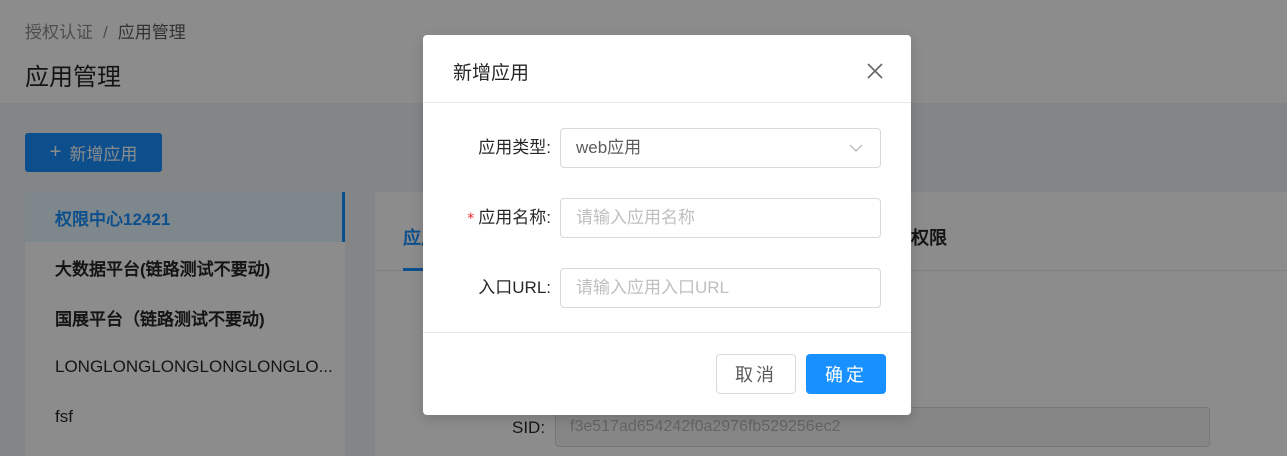 This screenshot has height=456, width=1287. I want to click on form-row-app-type: 应用类型: web应用, so click(667, 148).